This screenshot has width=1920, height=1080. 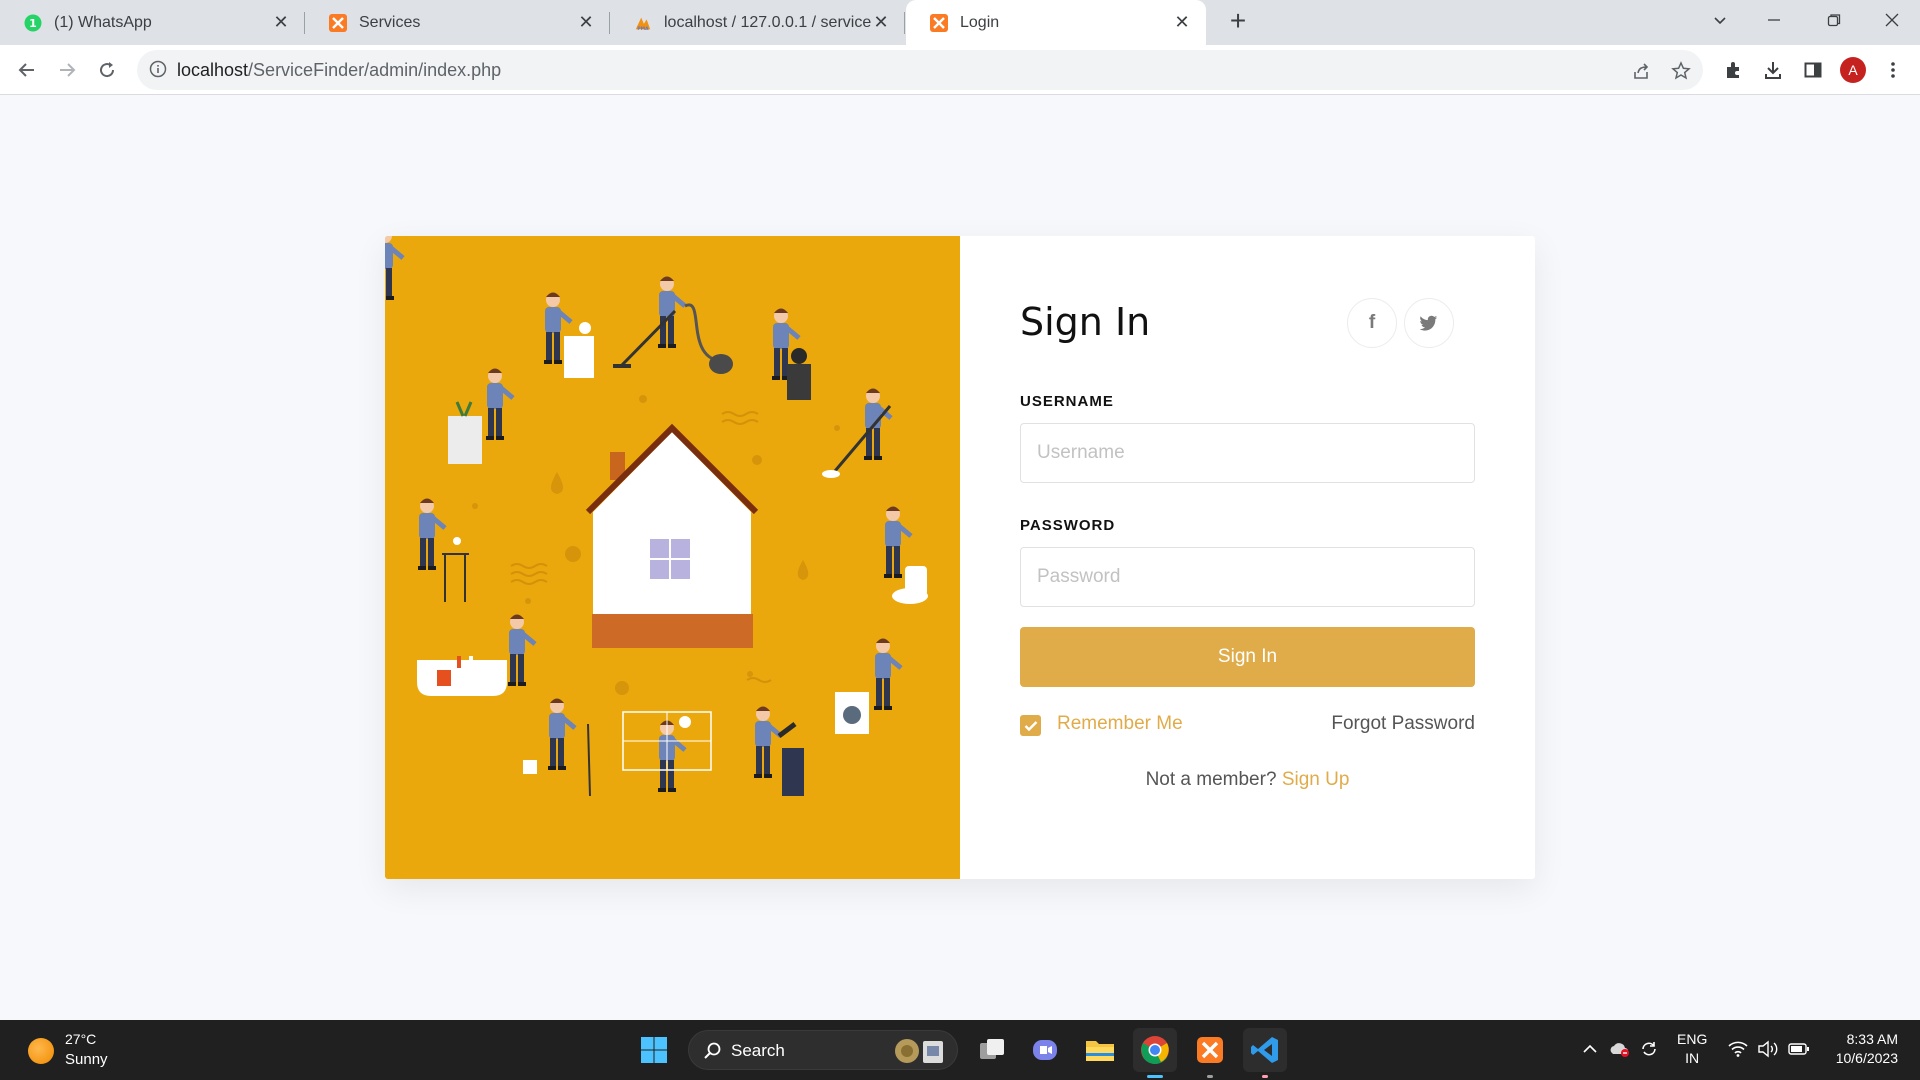 I want to click on url-host: localhost, so click(x=213, y=70).